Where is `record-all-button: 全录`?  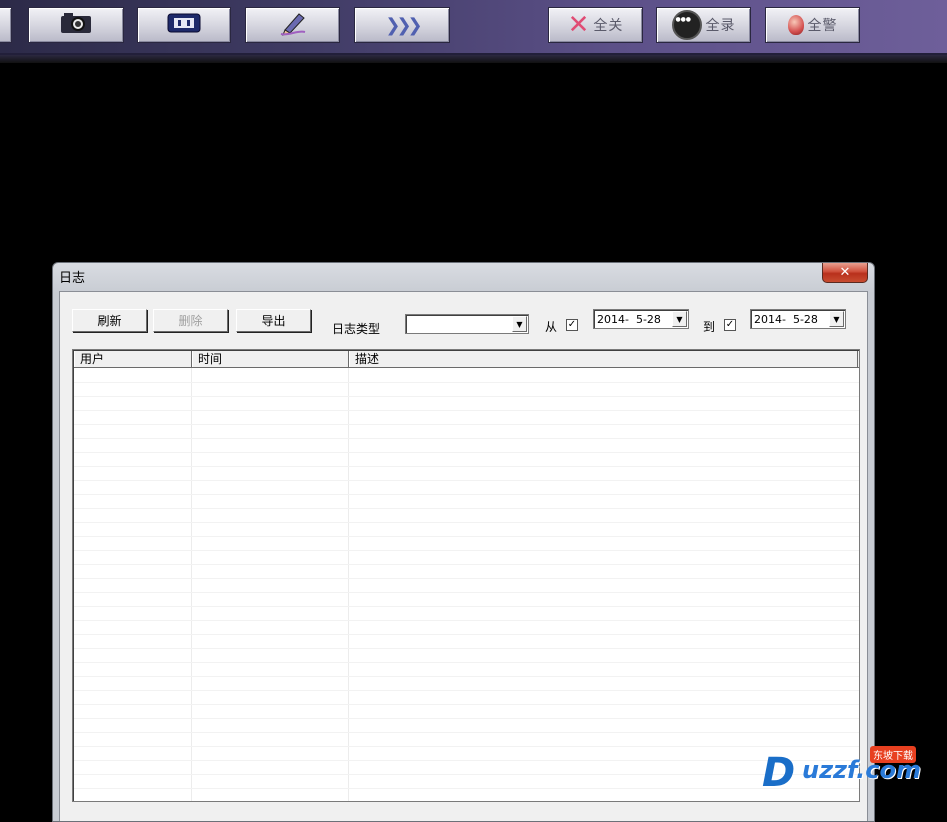 record-all-button: 全录 is located at coordinates (703, 25).